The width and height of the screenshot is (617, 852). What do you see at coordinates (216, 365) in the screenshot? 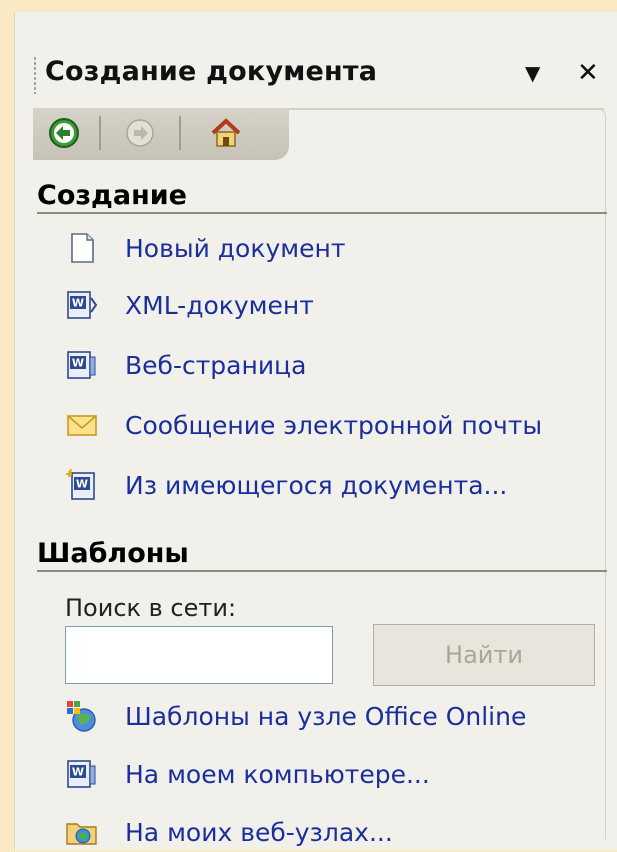
I see `web-page-label: Веб-страница` at bounding box center [216, 365].